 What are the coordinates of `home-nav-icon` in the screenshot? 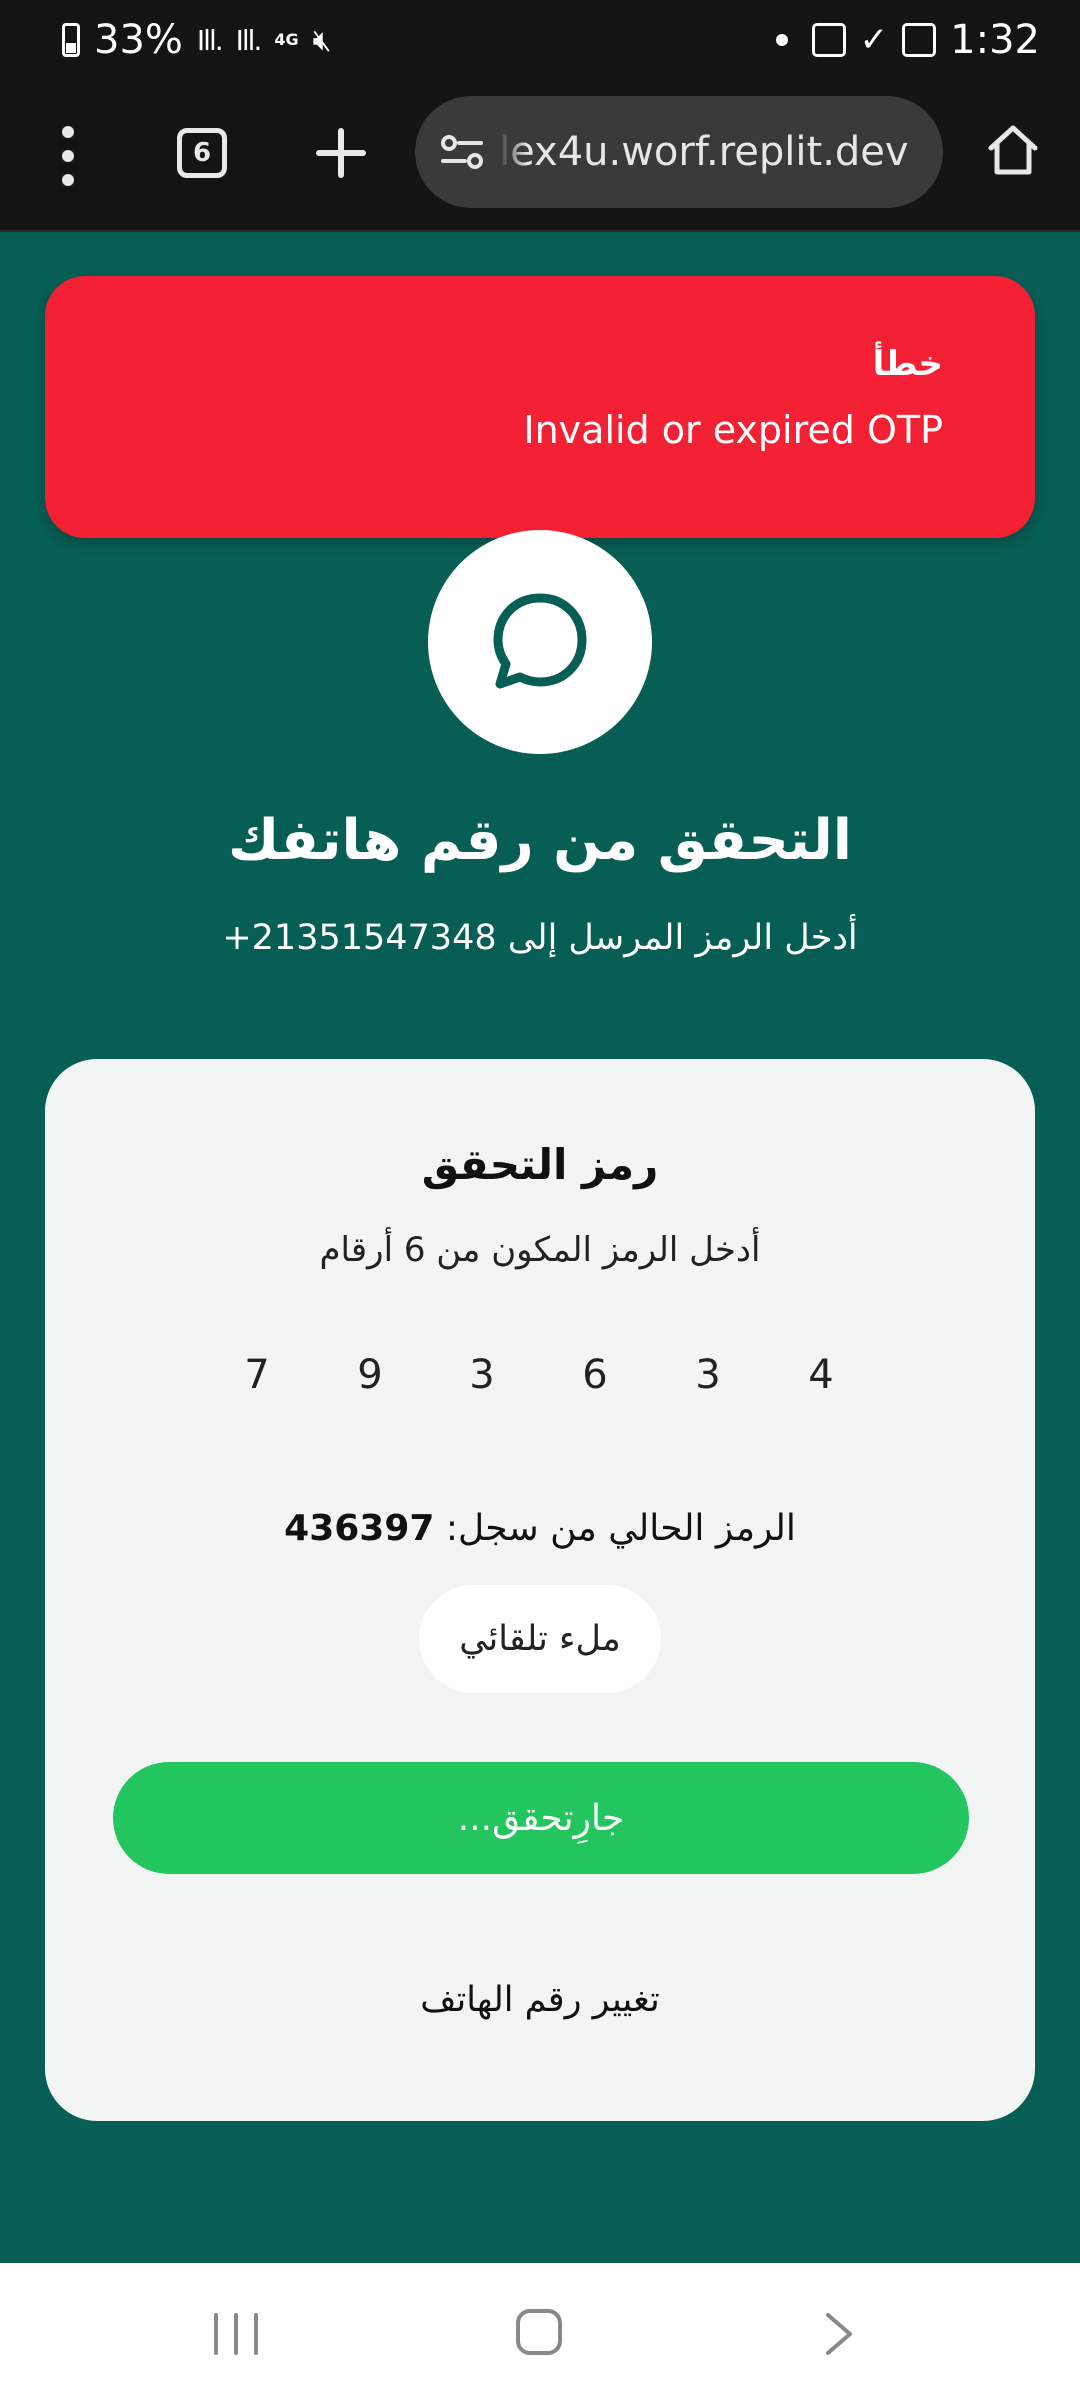 It's located at (539, 2332).